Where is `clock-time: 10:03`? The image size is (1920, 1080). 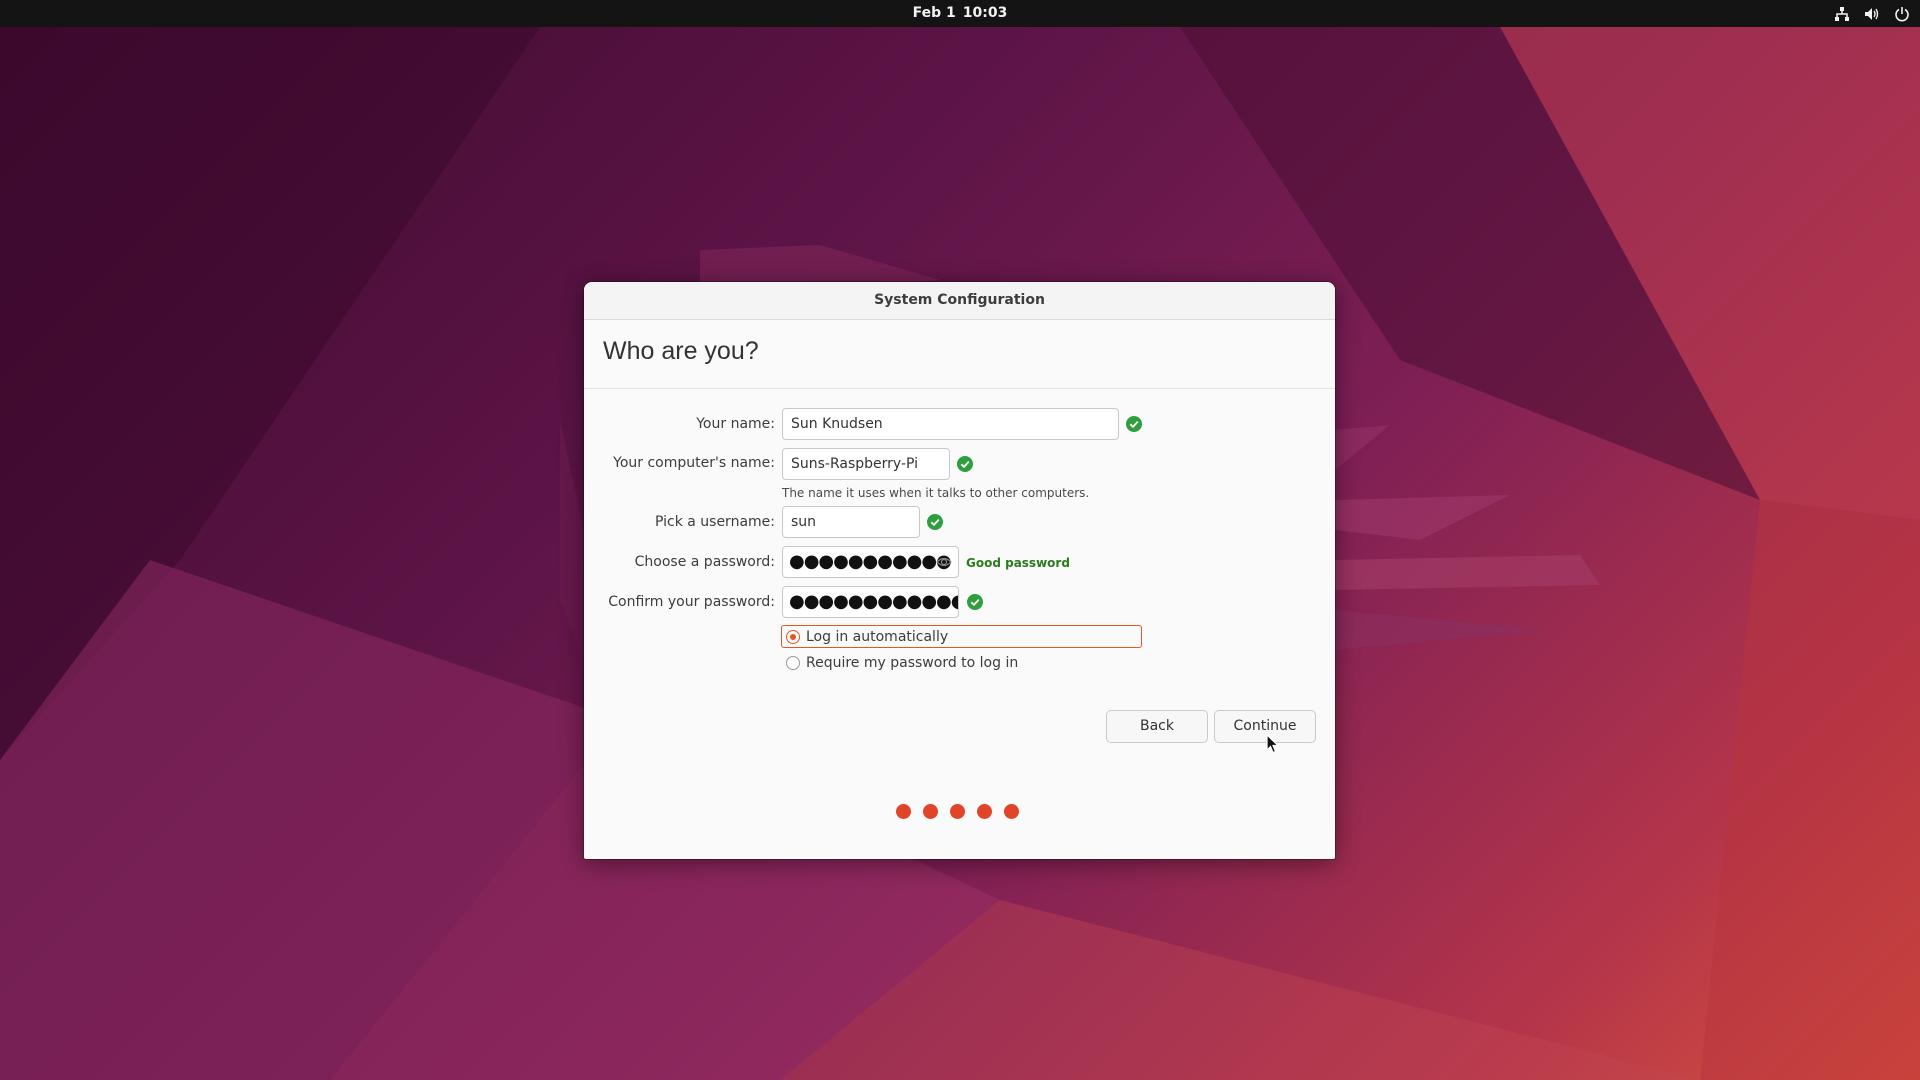 clock-time: 10:03 is located at coordinates (985, 13).